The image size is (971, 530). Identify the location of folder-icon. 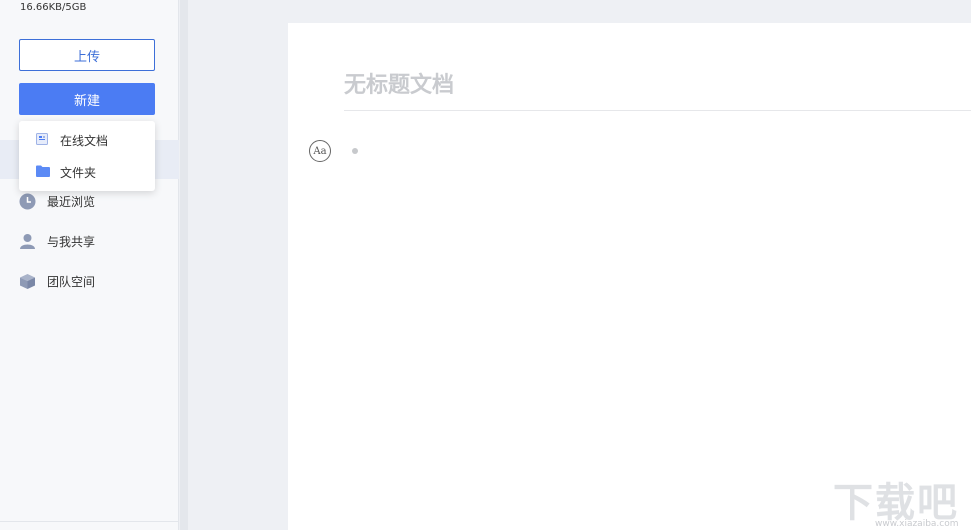
(43, 172).